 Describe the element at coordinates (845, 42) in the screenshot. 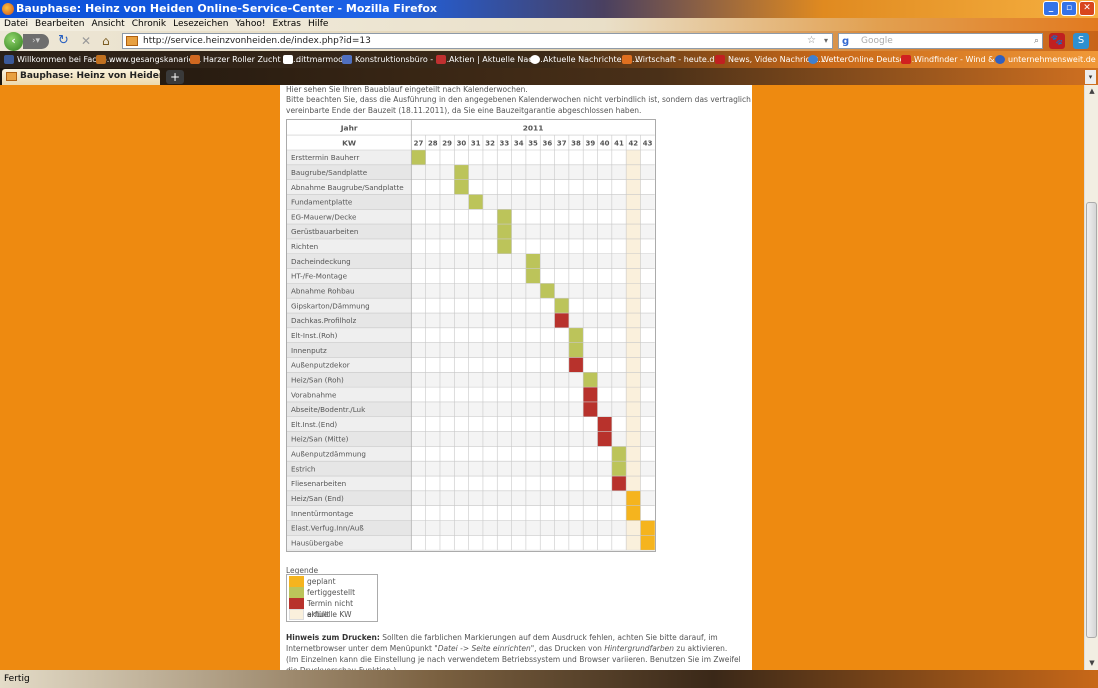

I see `google-icon: g` at that location.